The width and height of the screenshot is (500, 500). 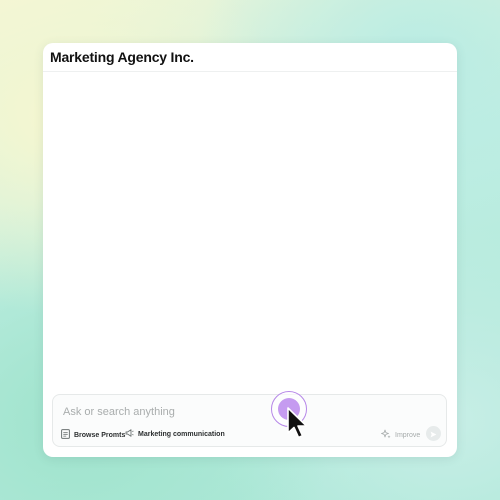 I want to click on send-button, so click(x=433, y=433).